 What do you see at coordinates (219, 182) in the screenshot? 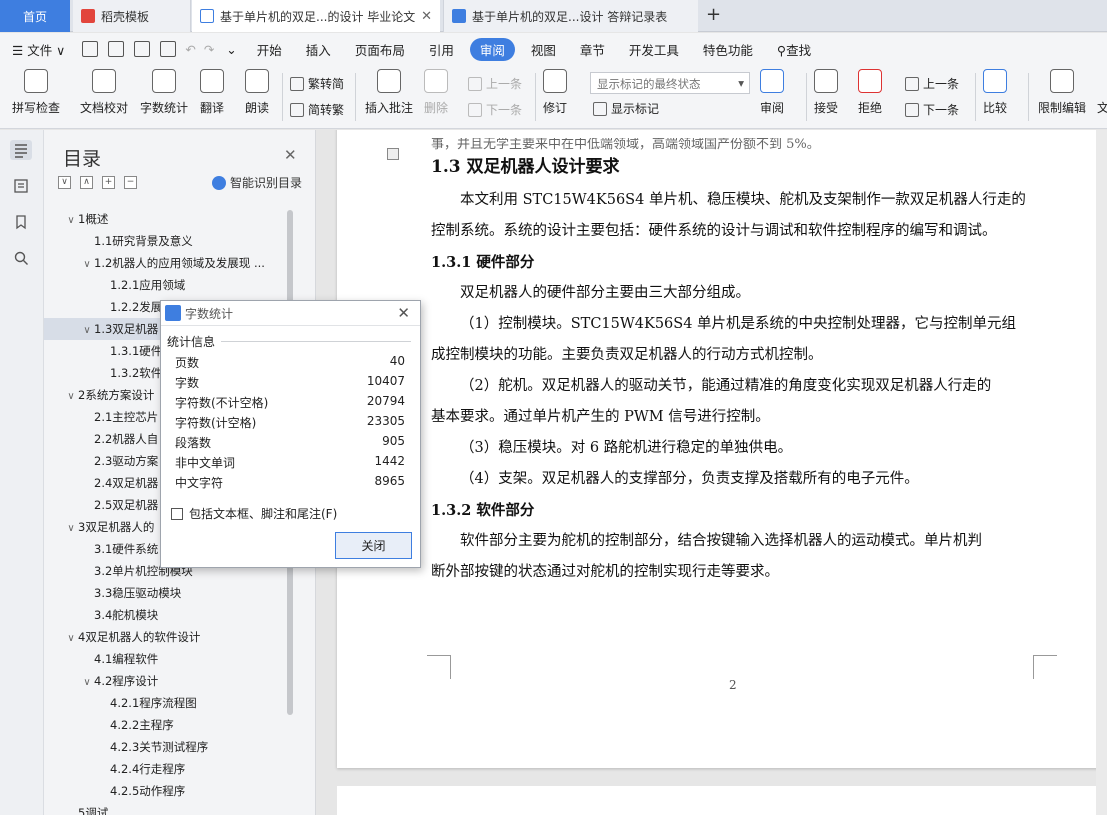
I see `ai-icon` at bounding box center [219, 182].